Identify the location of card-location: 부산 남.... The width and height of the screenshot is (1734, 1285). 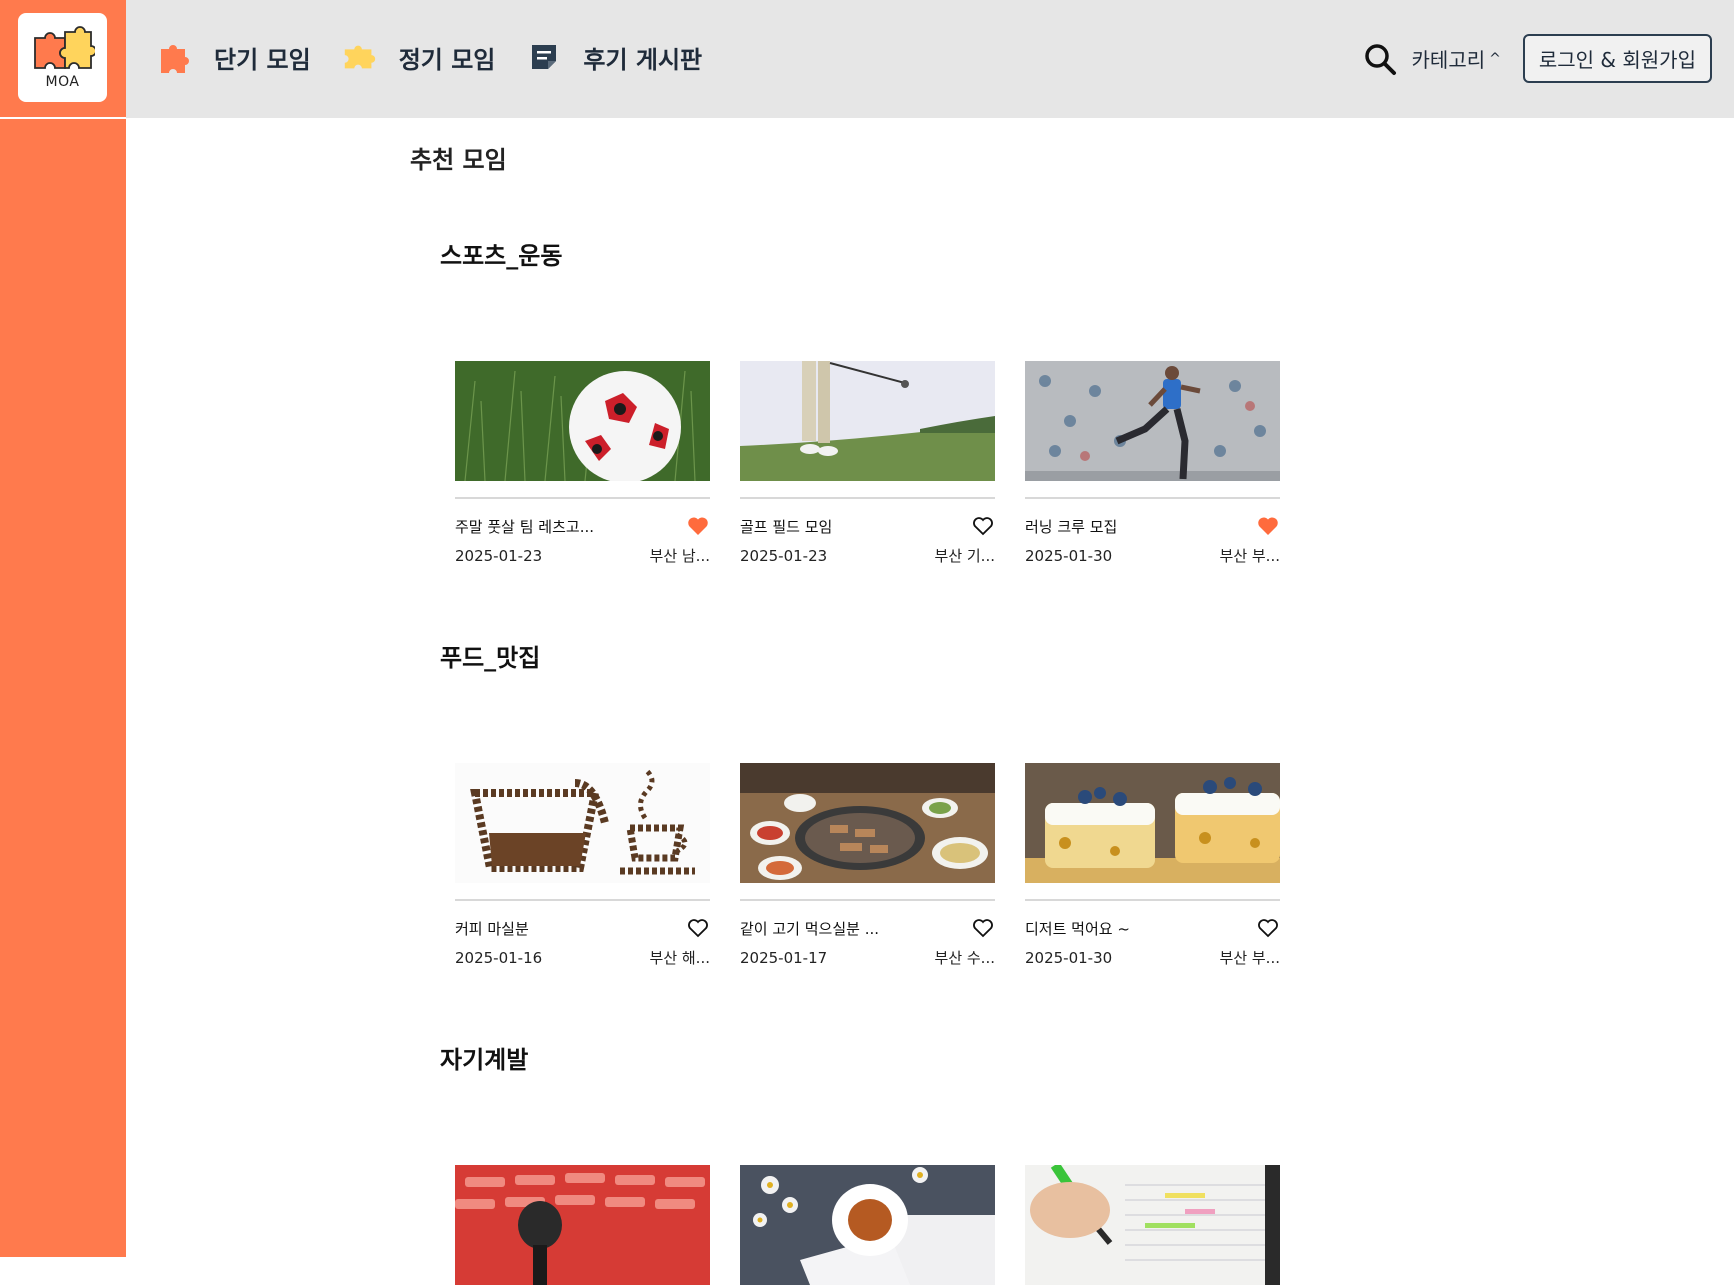
(679, 556).